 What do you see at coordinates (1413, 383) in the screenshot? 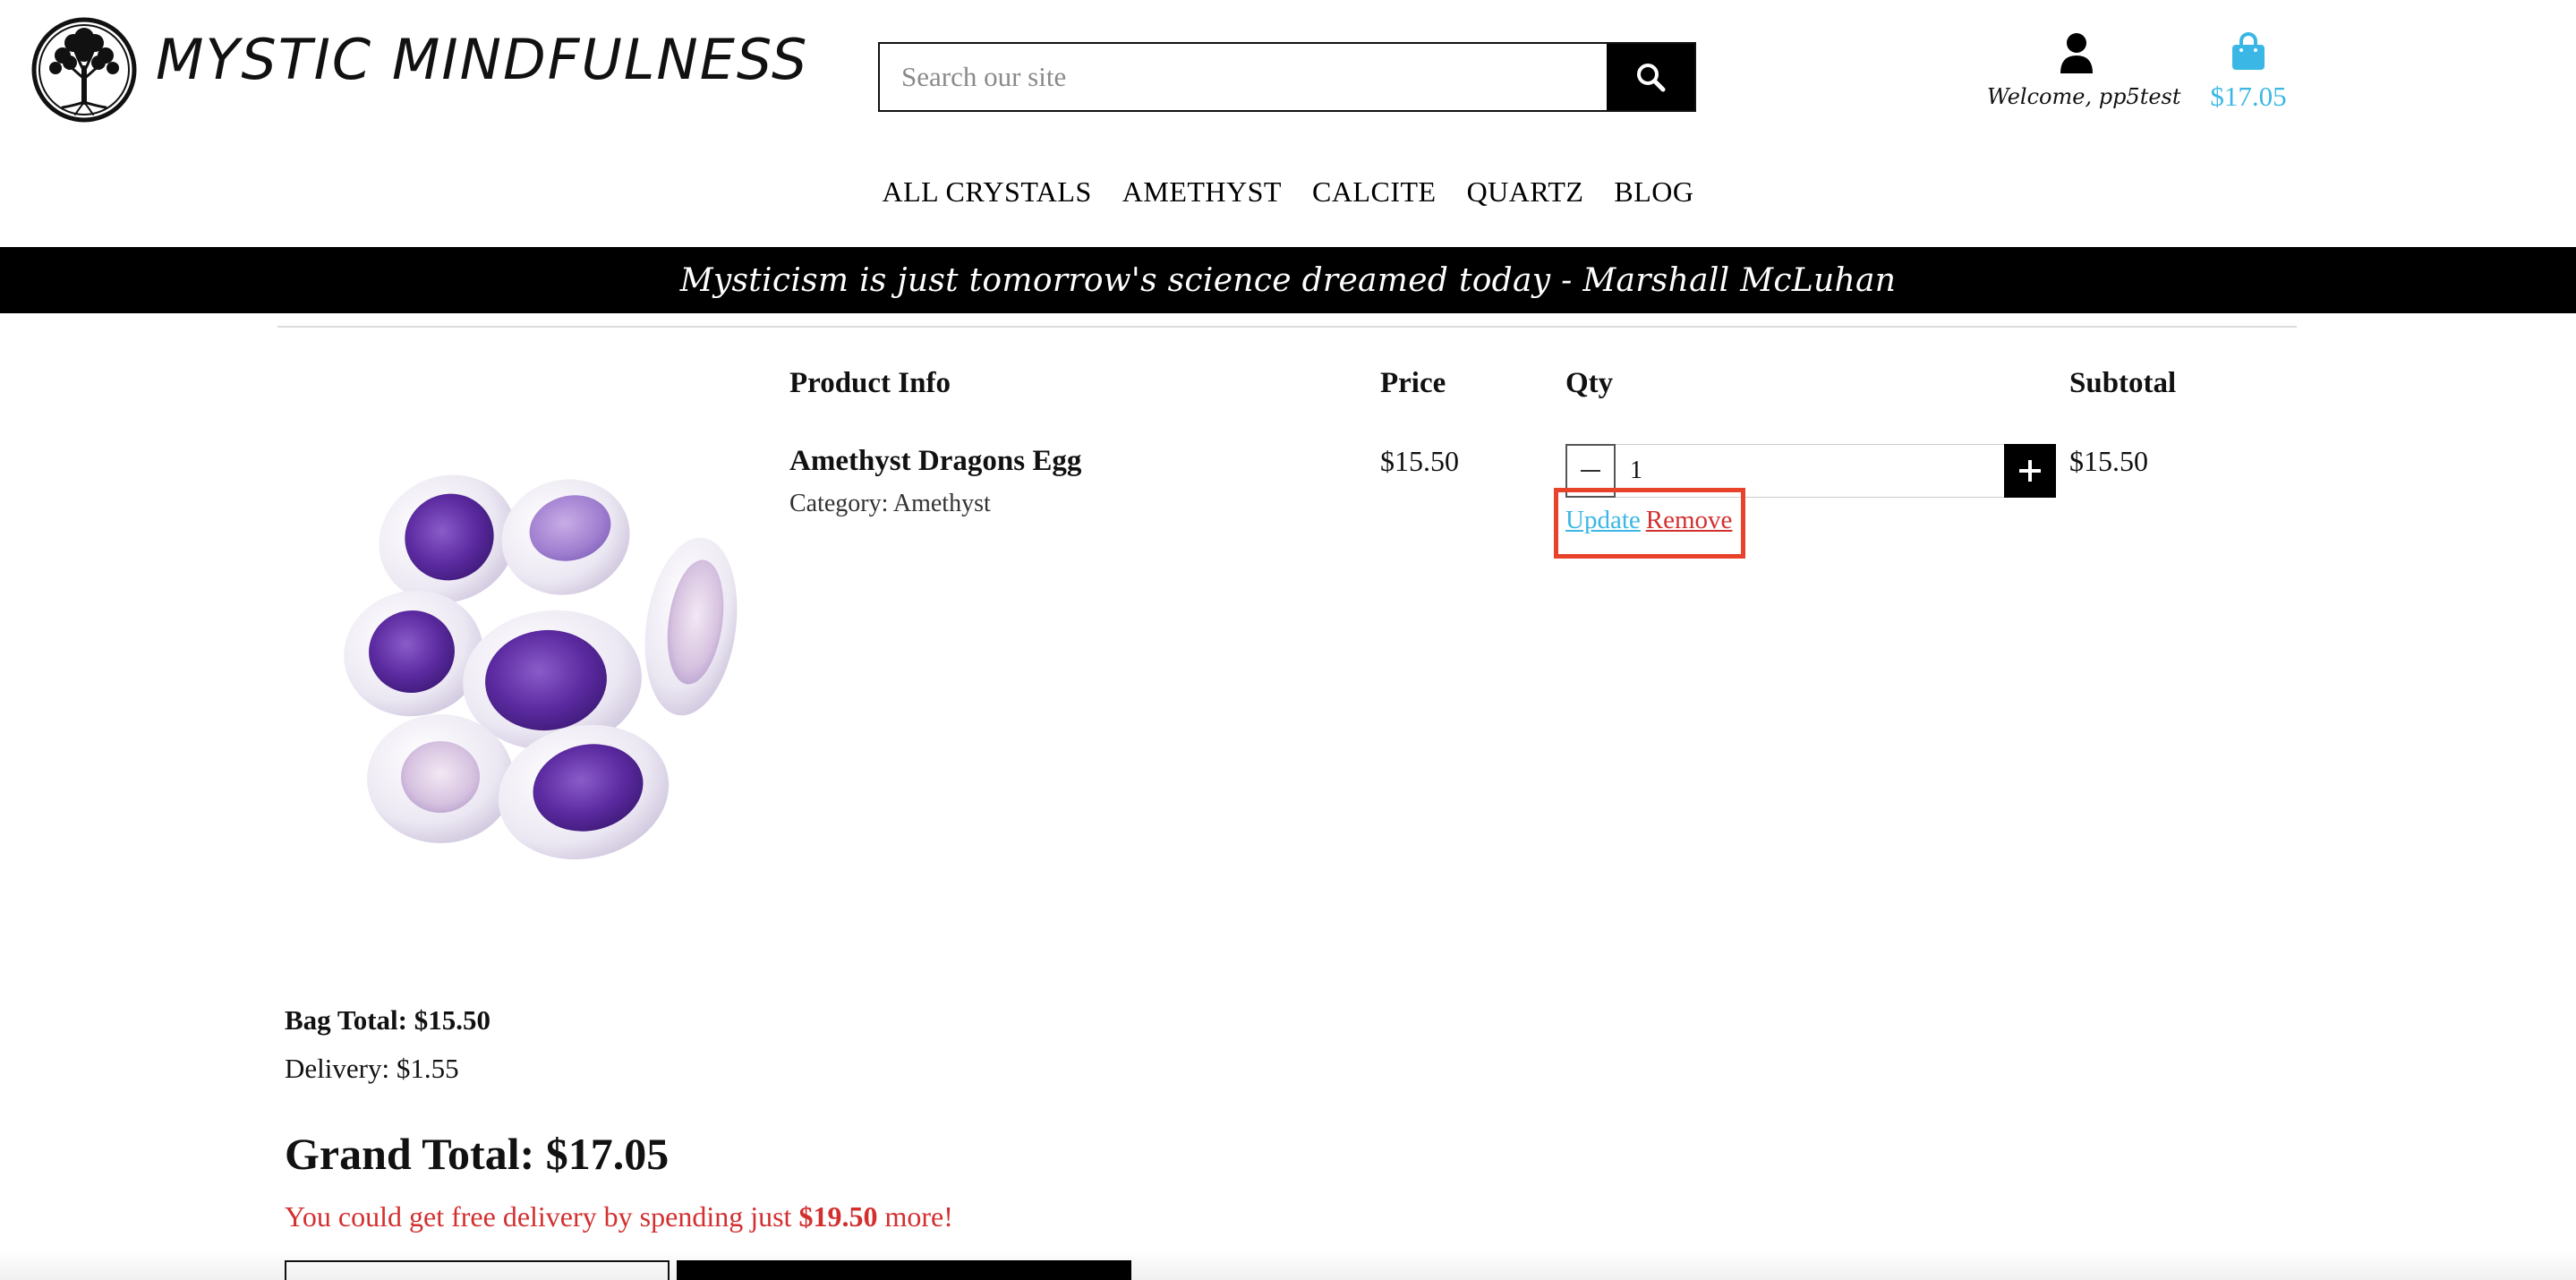
I see `column-header-price: Price` at bounding box center [1413, 383].